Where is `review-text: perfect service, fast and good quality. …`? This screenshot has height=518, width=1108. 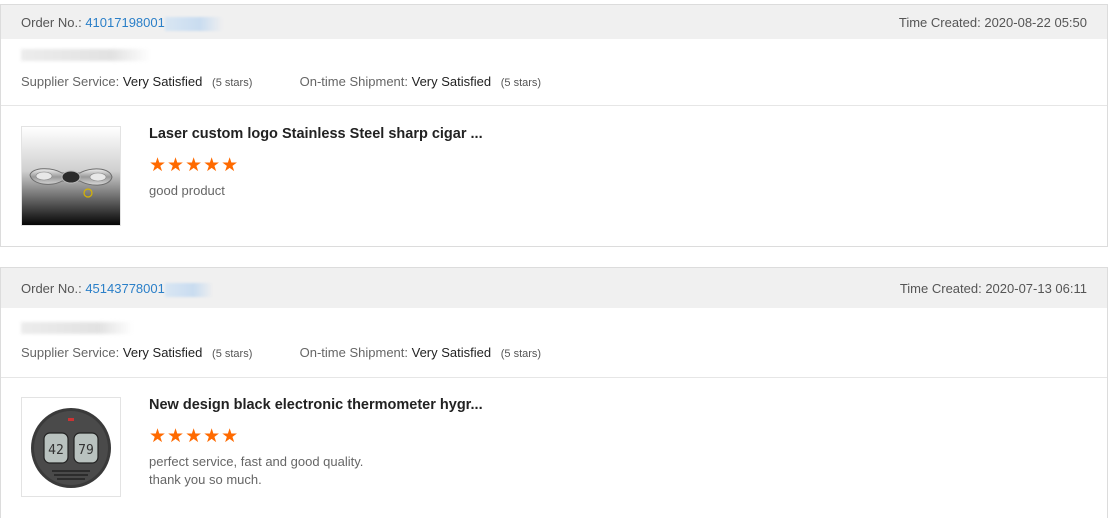
review-text: perfect service, fast and good quality. … is located at coordinates (256, 470).